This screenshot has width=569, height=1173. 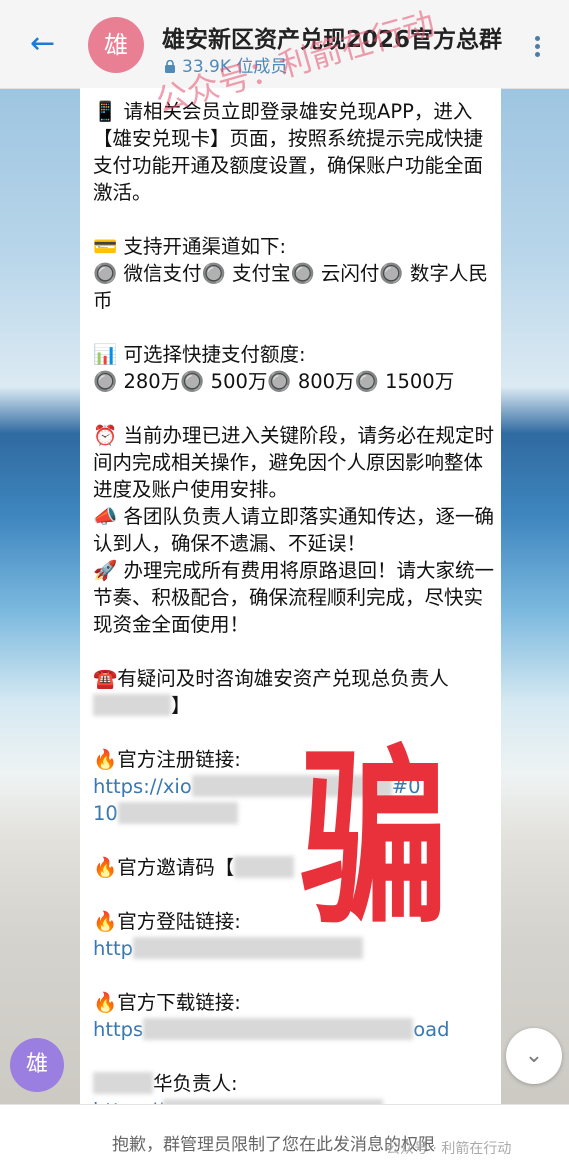 What do you see at coordinates (294, 1029) in the screenshot?
I see `download-link: https oad` at bounding box center [294, 1029].